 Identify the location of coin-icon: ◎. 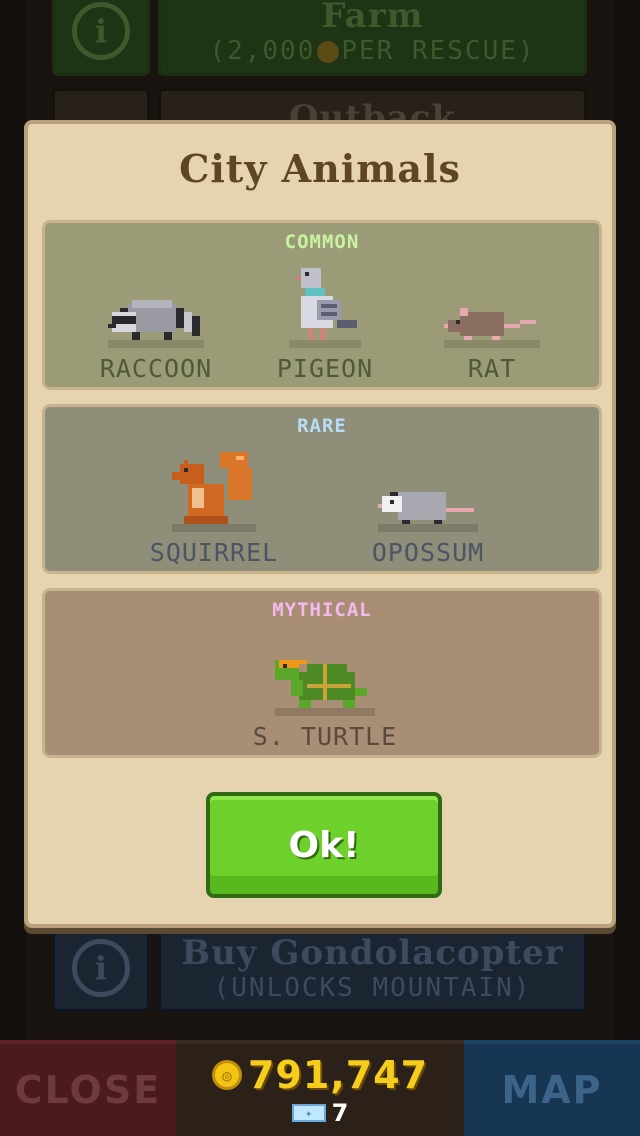
(226, 1075).